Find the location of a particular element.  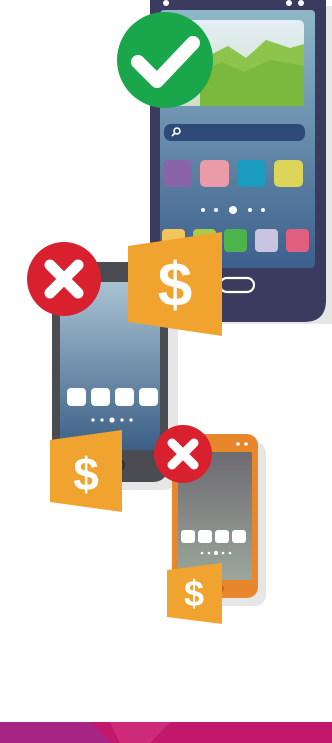

price-tag-small: $ is located at coordinates (194, 593).